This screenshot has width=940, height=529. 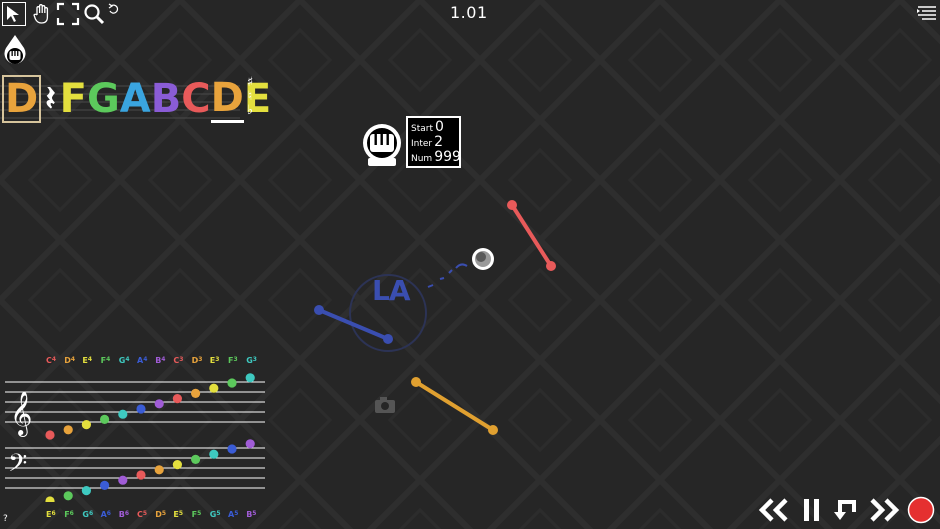 I want to click on fast-forward-icon, so click(x=884, y=510).